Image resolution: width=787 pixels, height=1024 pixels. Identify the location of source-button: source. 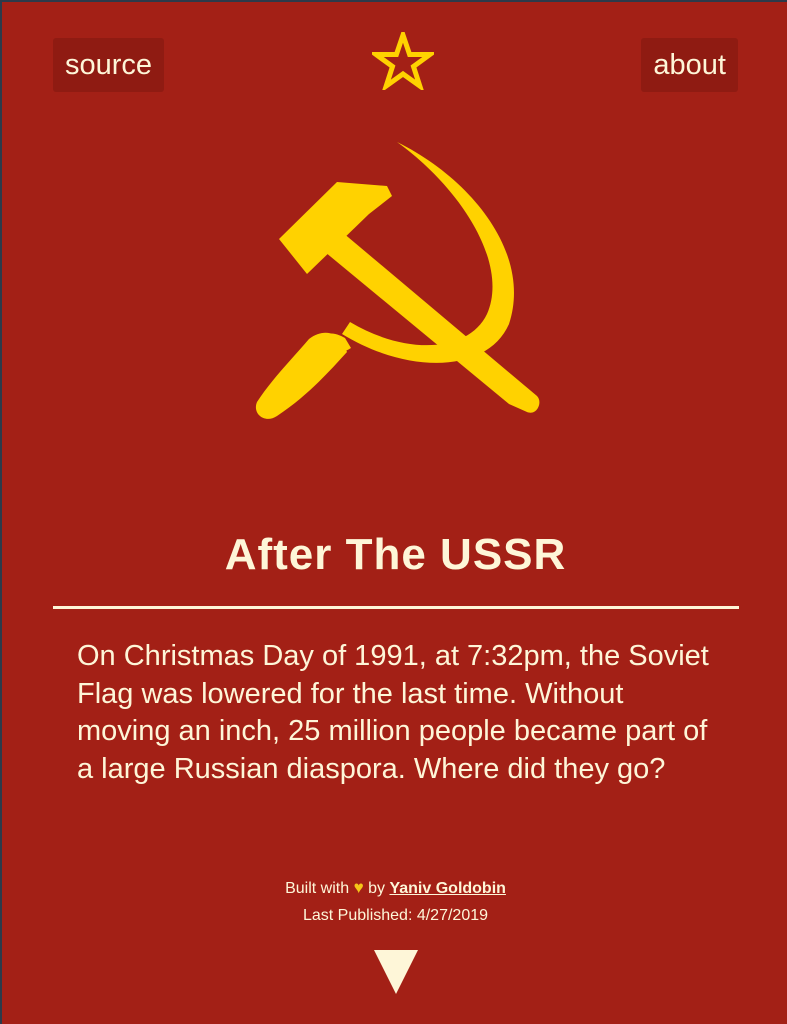
(109, 65).